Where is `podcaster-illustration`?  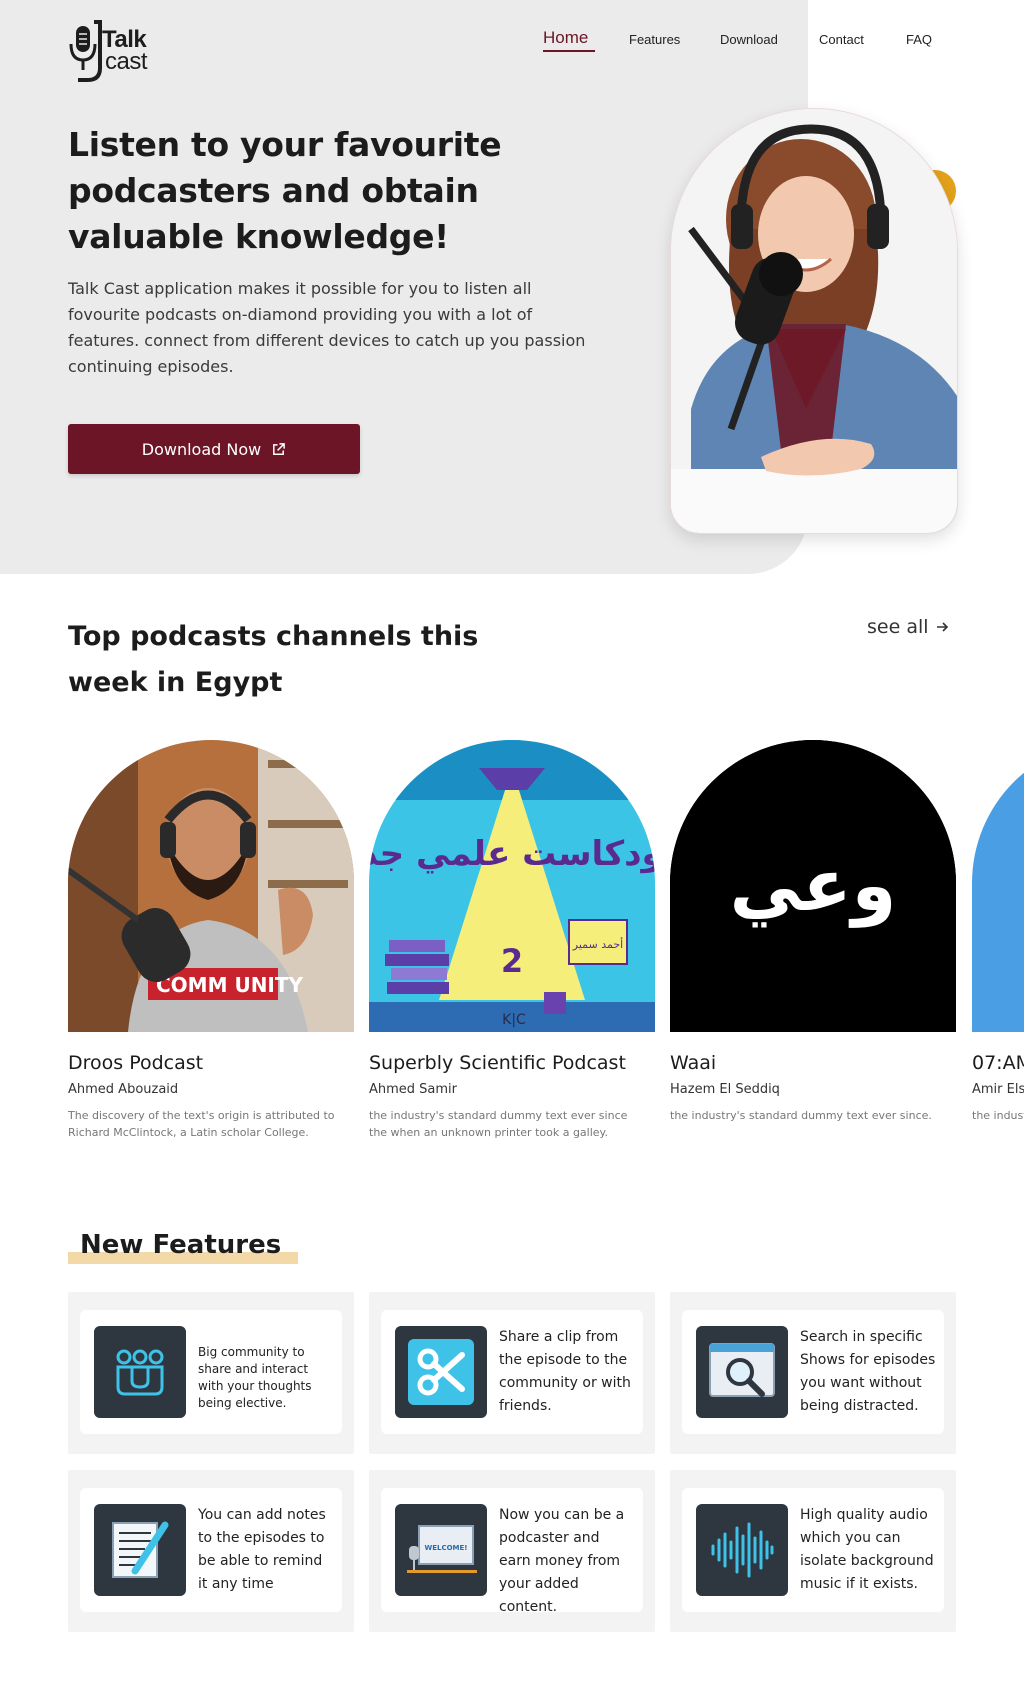 podcaster-illustration is located at coordinates (814, 321).